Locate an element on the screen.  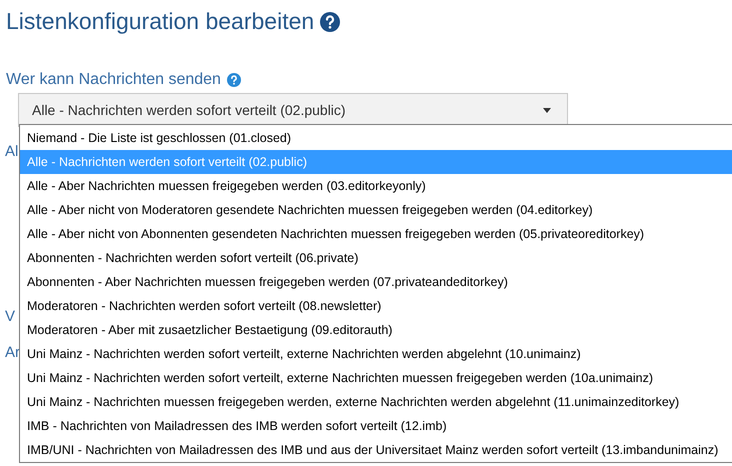
page-title: Listenkonfiguration bearbeiten is located at coordinates (160, 21).